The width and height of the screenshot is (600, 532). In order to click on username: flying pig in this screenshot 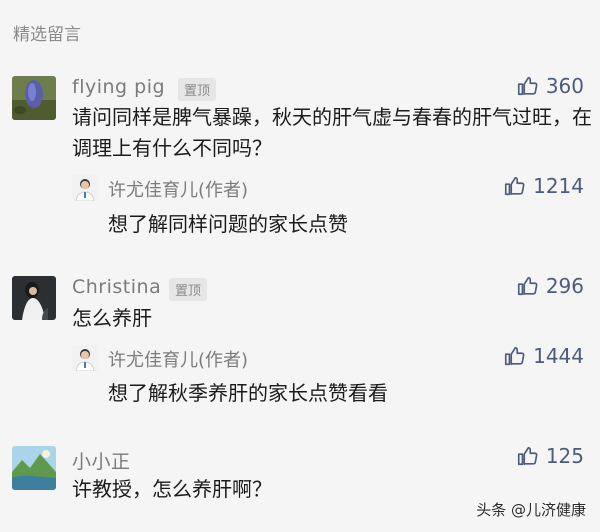, I will do `click(118, 87)`.